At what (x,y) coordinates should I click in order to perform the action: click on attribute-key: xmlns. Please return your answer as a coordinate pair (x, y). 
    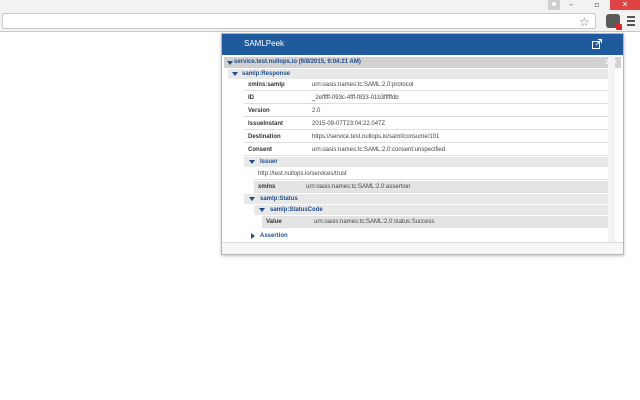
    Looking at the image, I should click on (267, 187).